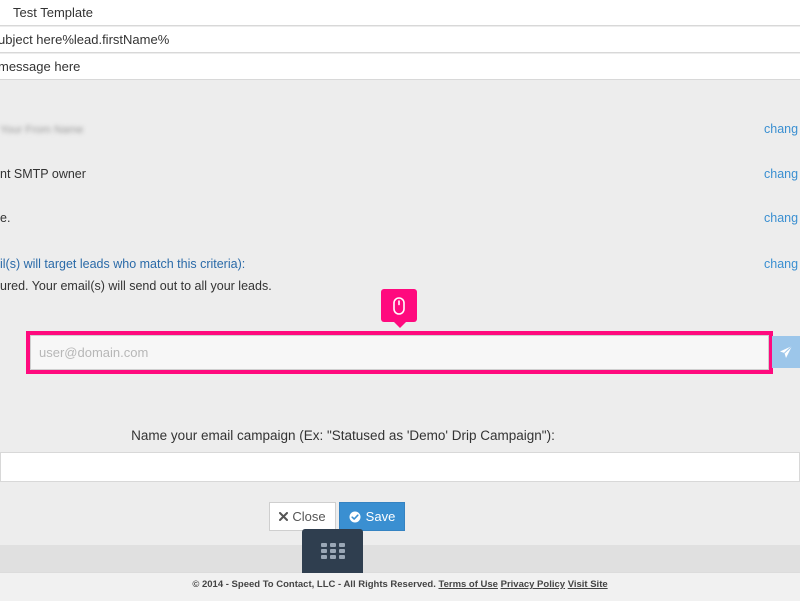 The image size is (800, 601). Describe the element at coordinates (400, 559) in the screenshot. I see `footer-band` at that location.